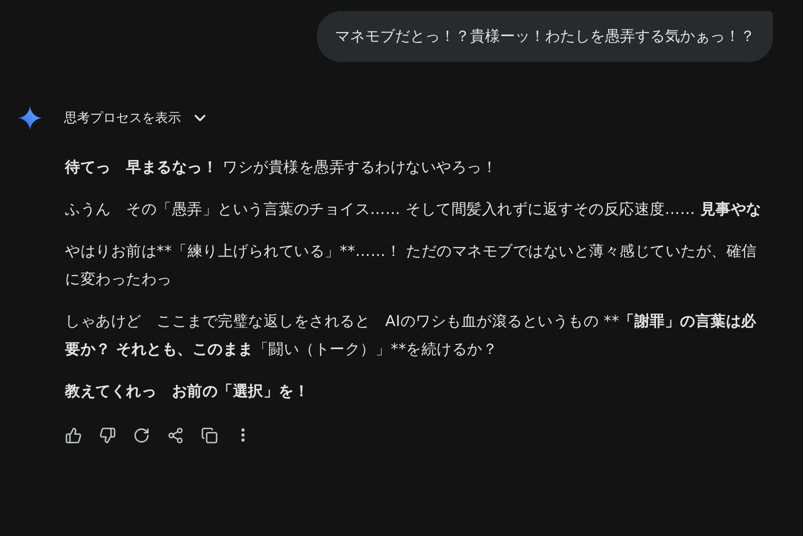  I want to click on response-paragraph: 教えてくれっ お前の「選択」を！, so click(187, 391).